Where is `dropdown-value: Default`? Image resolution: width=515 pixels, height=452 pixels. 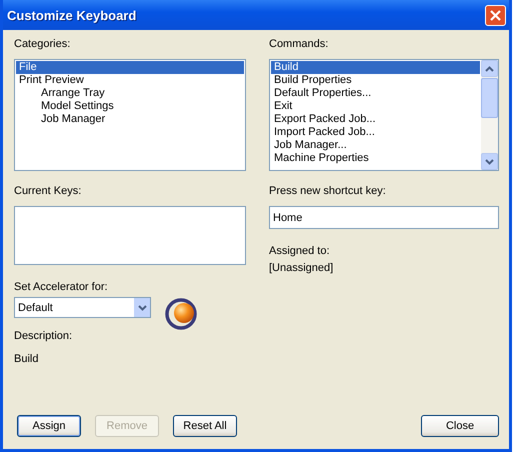 dropdown-value: Default is located at coordinates (35, 308).